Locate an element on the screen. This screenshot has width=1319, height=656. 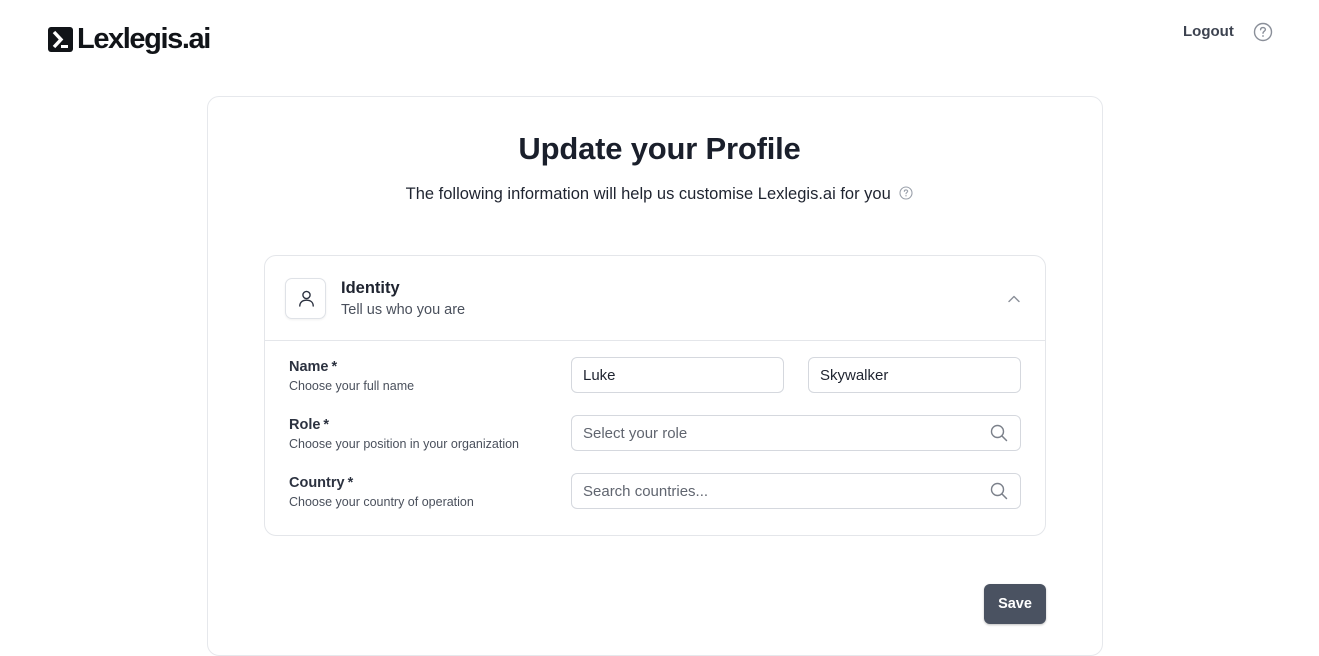
save-button: Save is located at coordinates (1015, 604).